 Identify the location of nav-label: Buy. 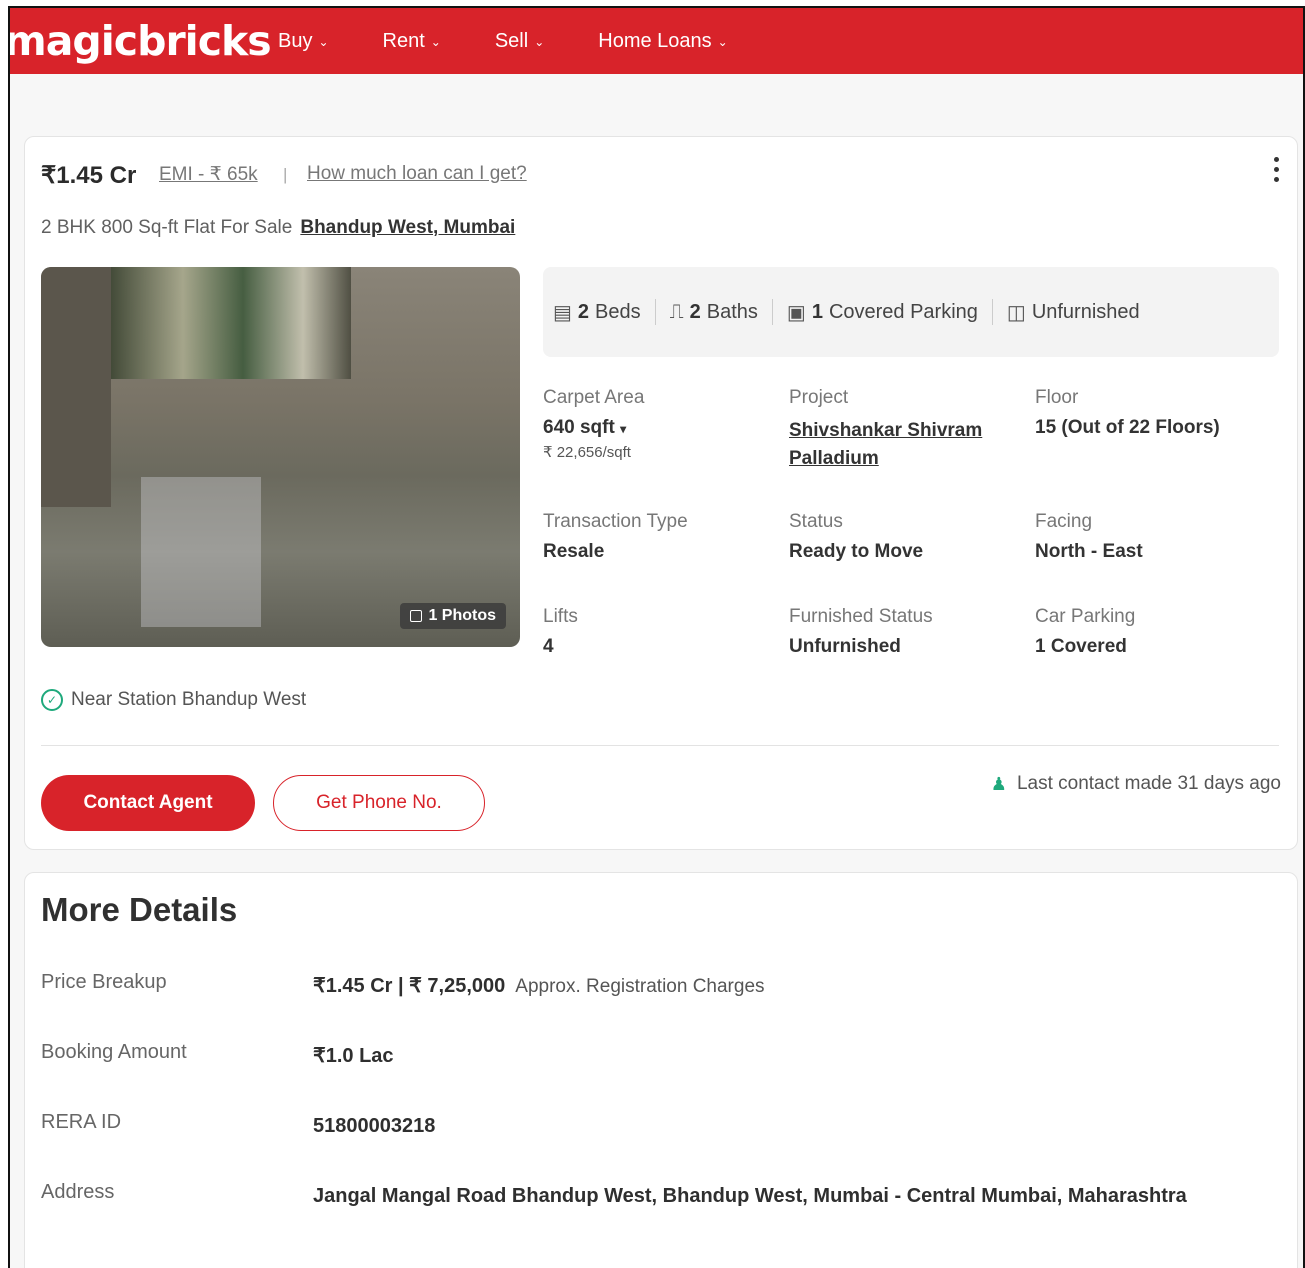
(295, 40).